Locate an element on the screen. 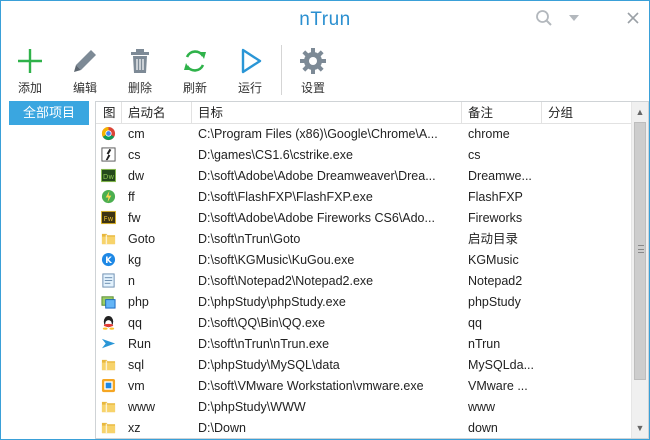  svg-text: Fw is located at coordinates (109, 218).